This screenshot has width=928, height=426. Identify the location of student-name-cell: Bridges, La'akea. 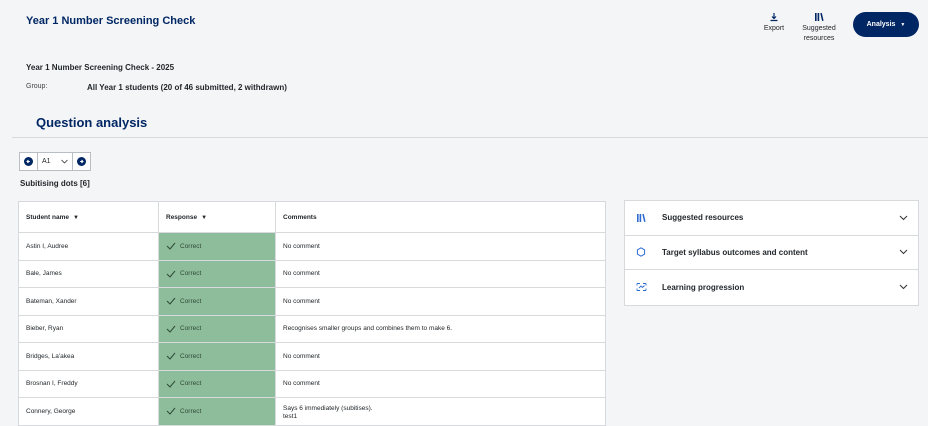
(88, 356).